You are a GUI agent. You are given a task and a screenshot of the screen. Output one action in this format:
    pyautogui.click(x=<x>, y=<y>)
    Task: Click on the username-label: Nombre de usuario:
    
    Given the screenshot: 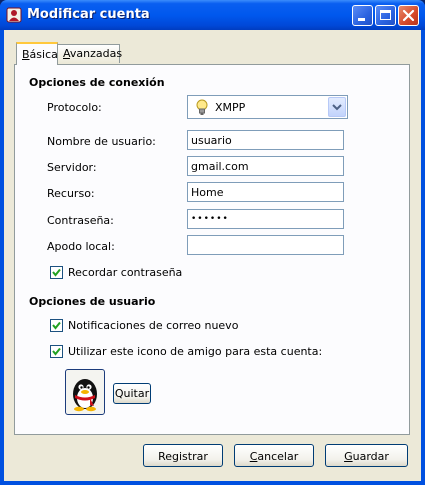 What is the action you would take?
    pyautogui.click(x=101, y=141)
    